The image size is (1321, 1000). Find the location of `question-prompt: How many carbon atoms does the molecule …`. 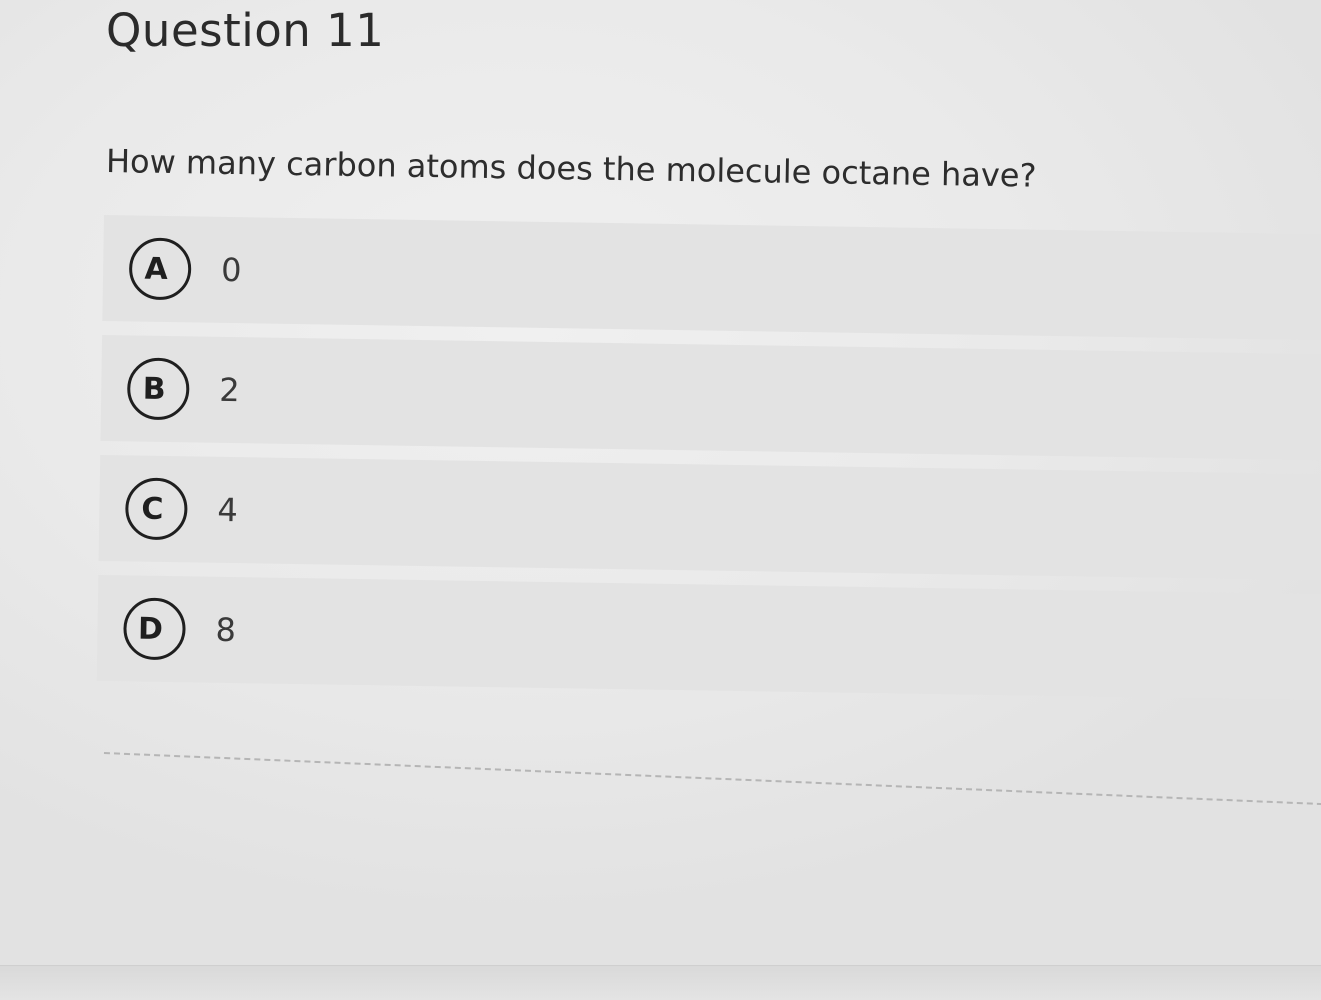

question-prompt: How many carbon atoms does the molecule … is located at coordinates (571, 168).